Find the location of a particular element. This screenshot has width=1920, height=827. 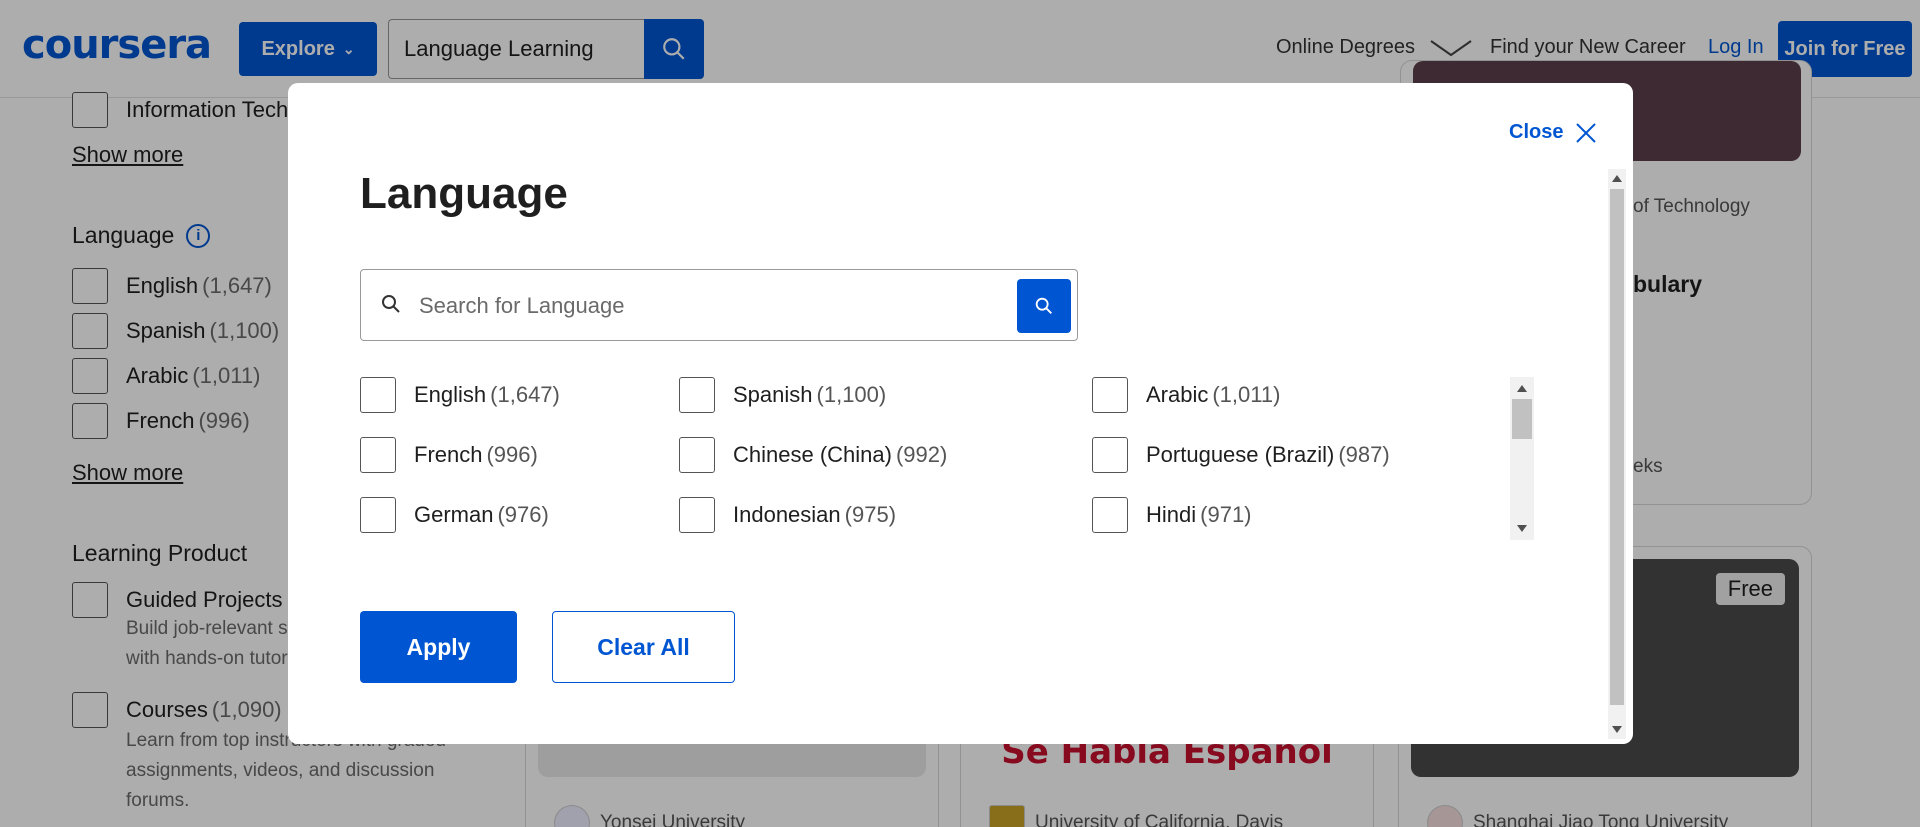

language-option-chinese-china: Chinese (China) (992) is located at coordinates (813, 455).